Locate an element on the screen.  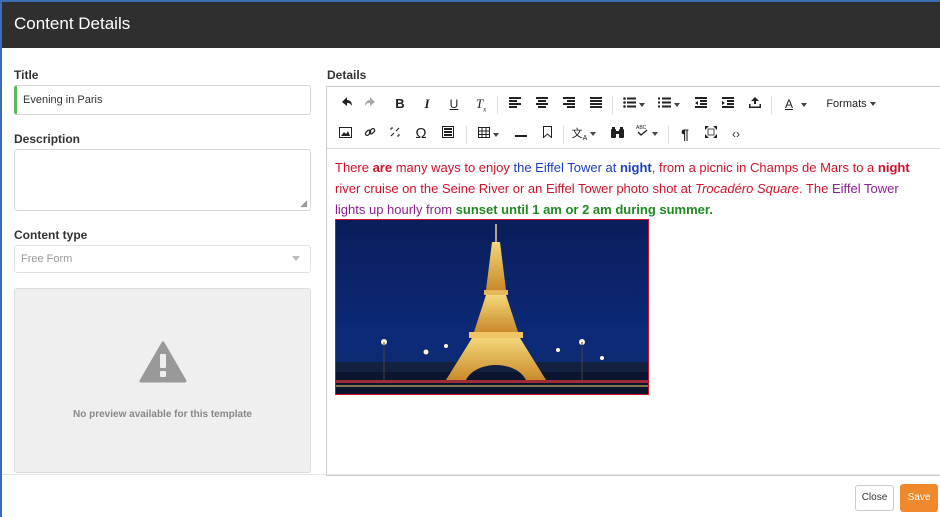
undo-icon is located at coordinates (347, 104).